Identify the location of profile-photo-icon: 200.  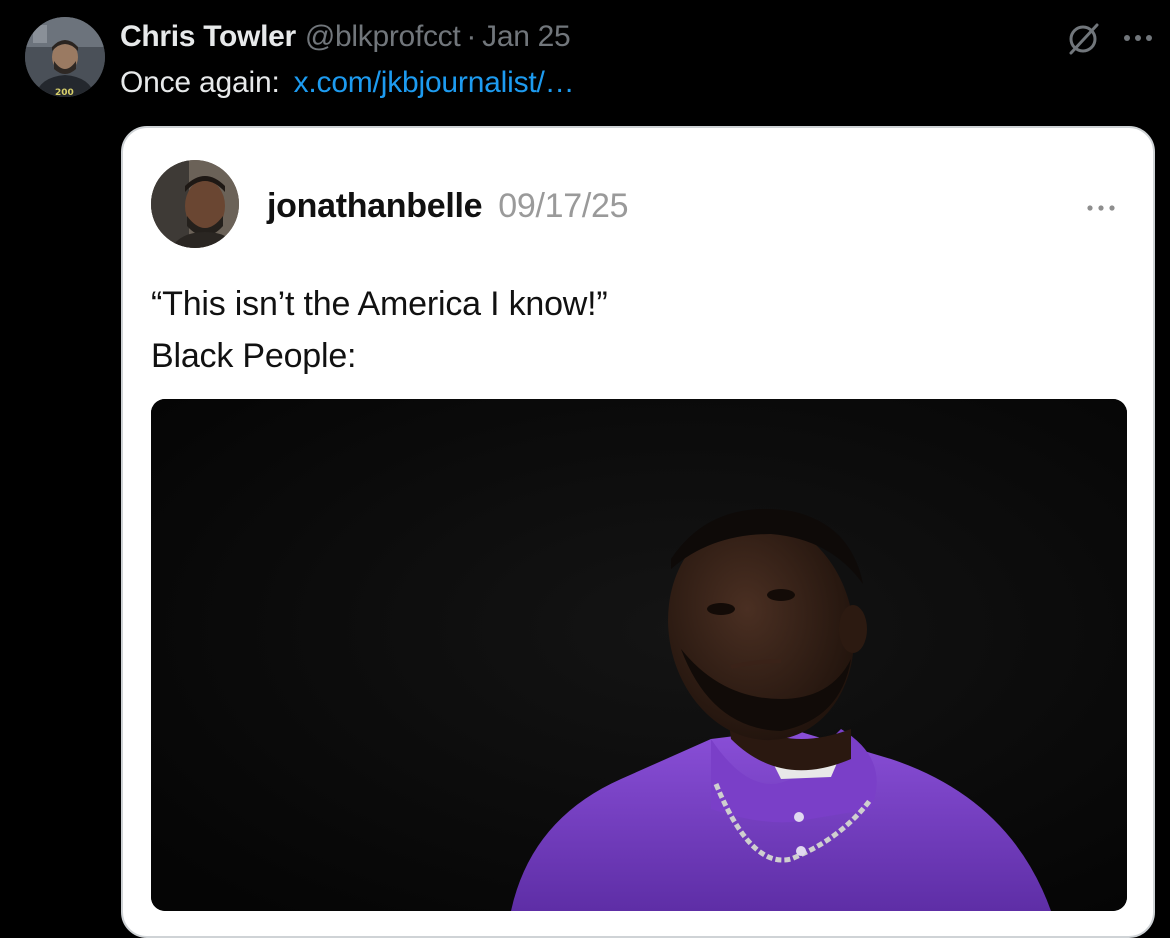
(65, 57).